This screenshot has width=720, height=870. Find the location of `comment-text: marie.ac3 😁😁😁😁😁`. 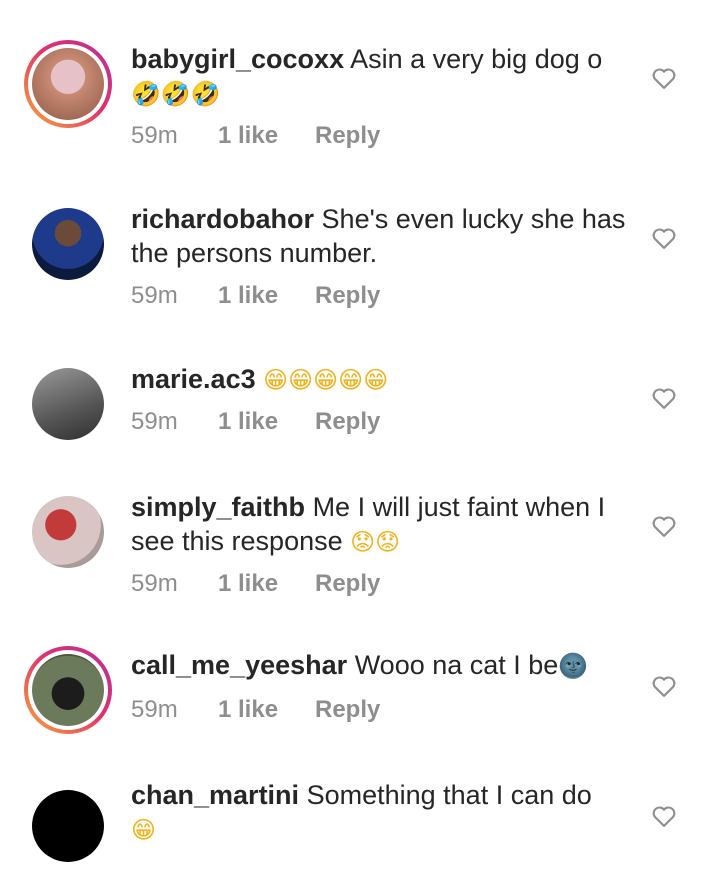

comment-text: marie.ac3 😁😁😁😁😁 is located at coordinates (381, 379).